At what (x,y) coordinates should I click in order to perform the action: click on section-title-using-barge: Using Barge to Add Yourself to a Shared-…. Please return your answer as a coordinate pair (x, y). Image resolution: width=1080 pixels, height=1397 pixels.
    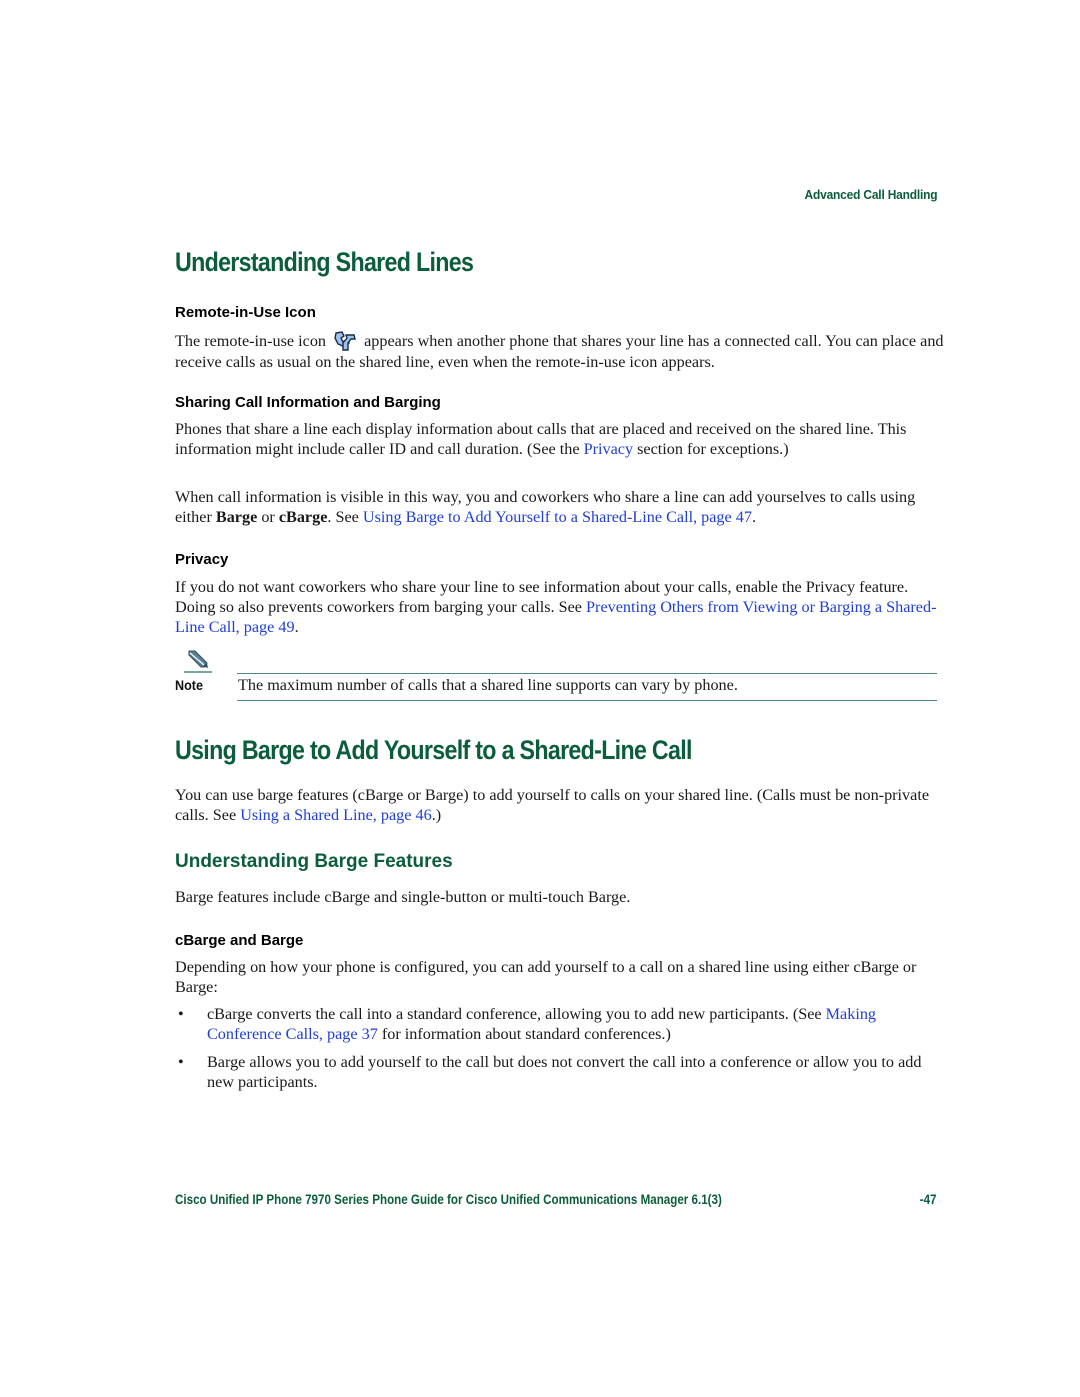
    Looking at the image, I should click on (433, 750).